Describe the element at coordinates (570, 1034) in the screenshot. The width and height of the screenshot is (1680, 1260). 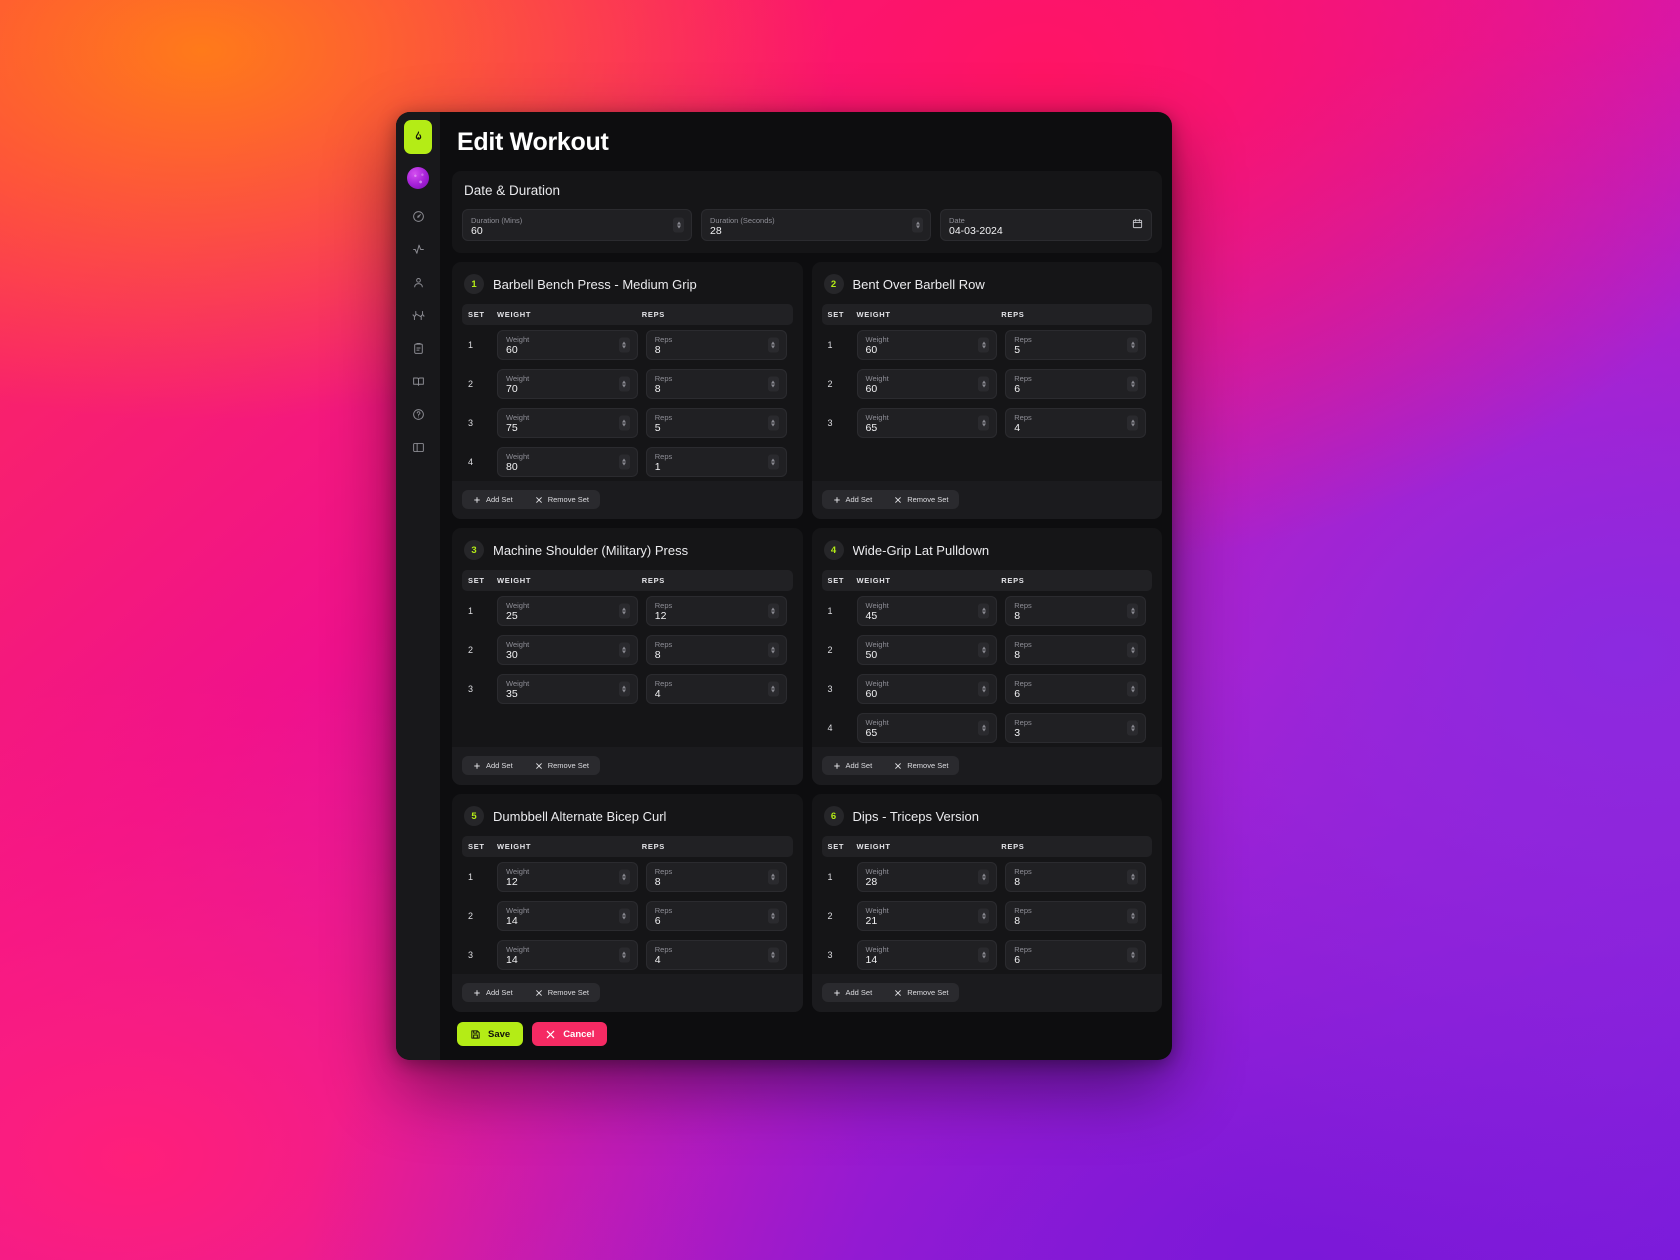
I see `cancel-button: Cancel` at that location.